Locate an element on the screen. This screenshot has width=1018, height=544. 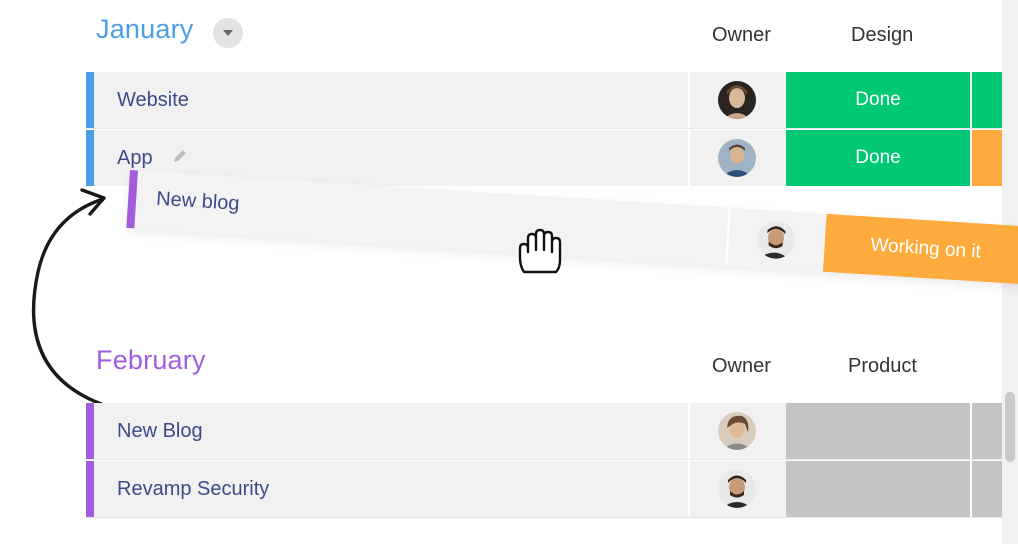
table-row: Website Done is located at coordinates (544, 100).